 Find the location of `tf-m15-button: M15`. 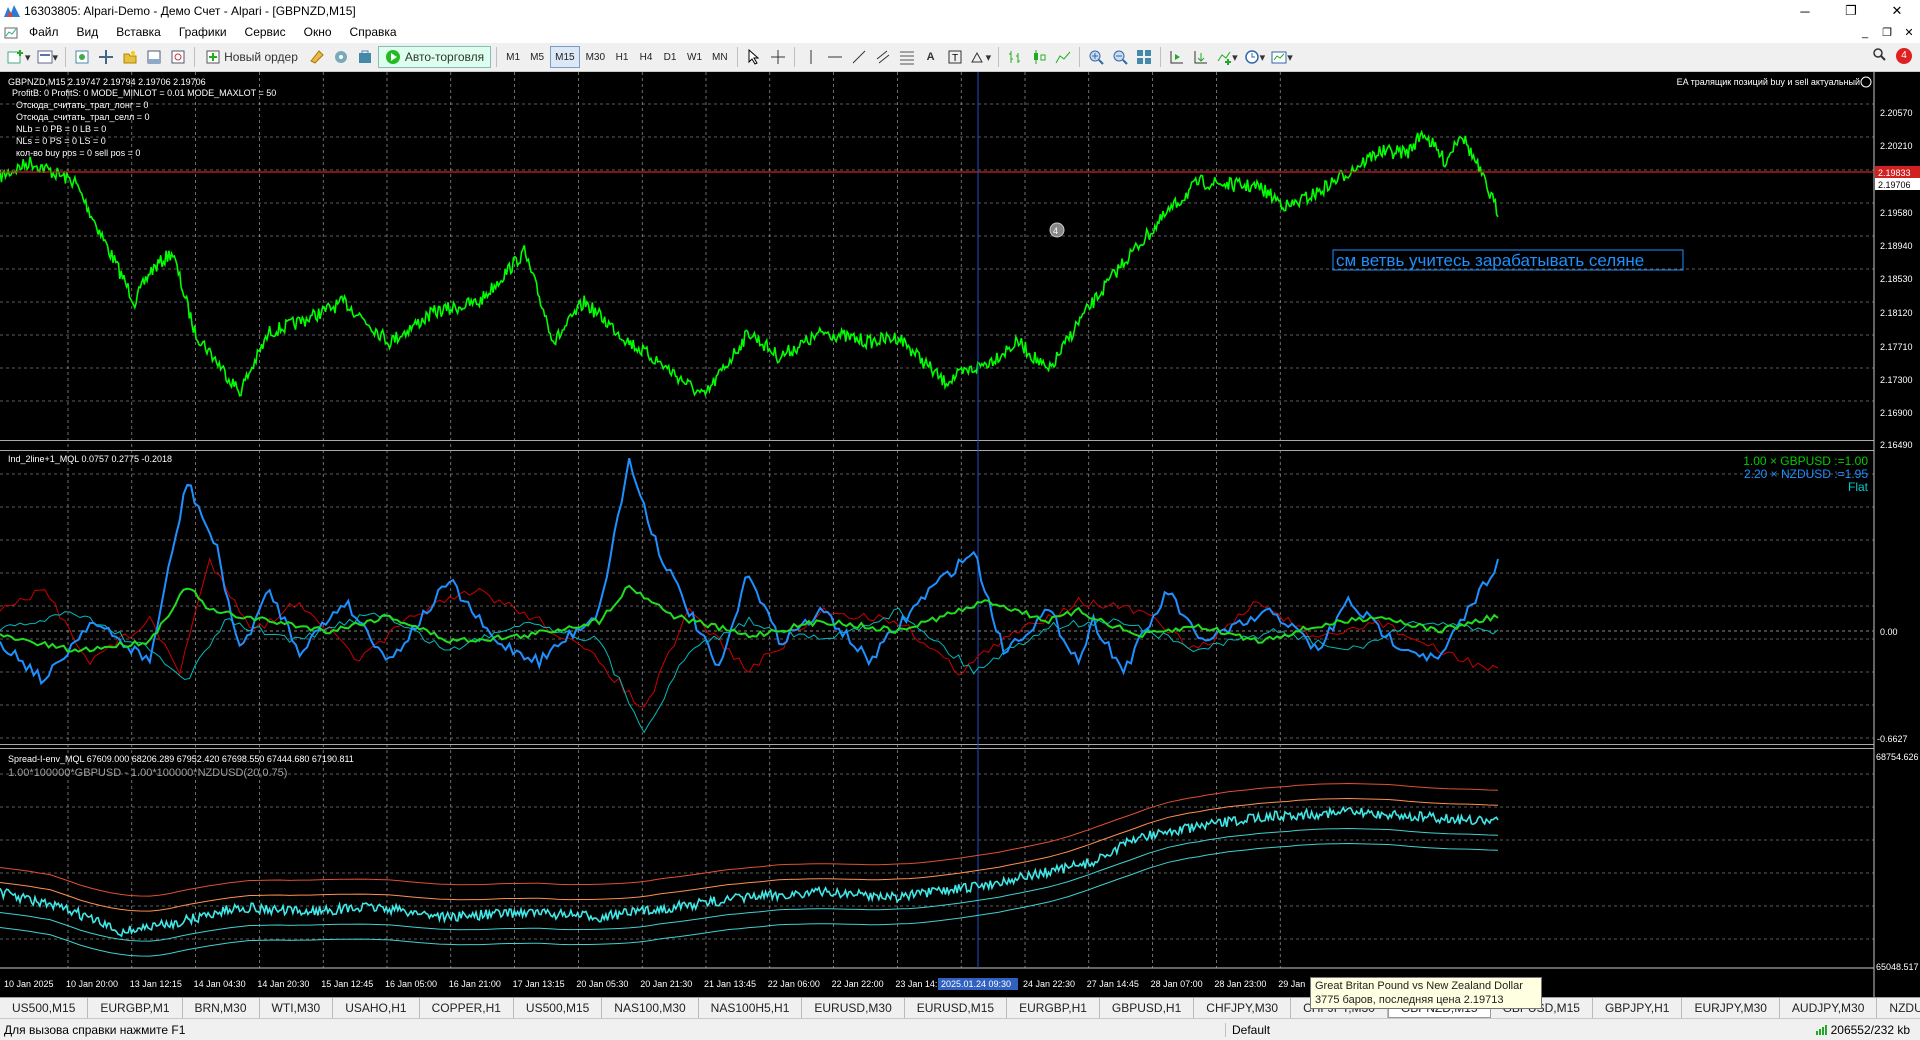

tf-m15-button: M15 is located at coordinates (565, 57).